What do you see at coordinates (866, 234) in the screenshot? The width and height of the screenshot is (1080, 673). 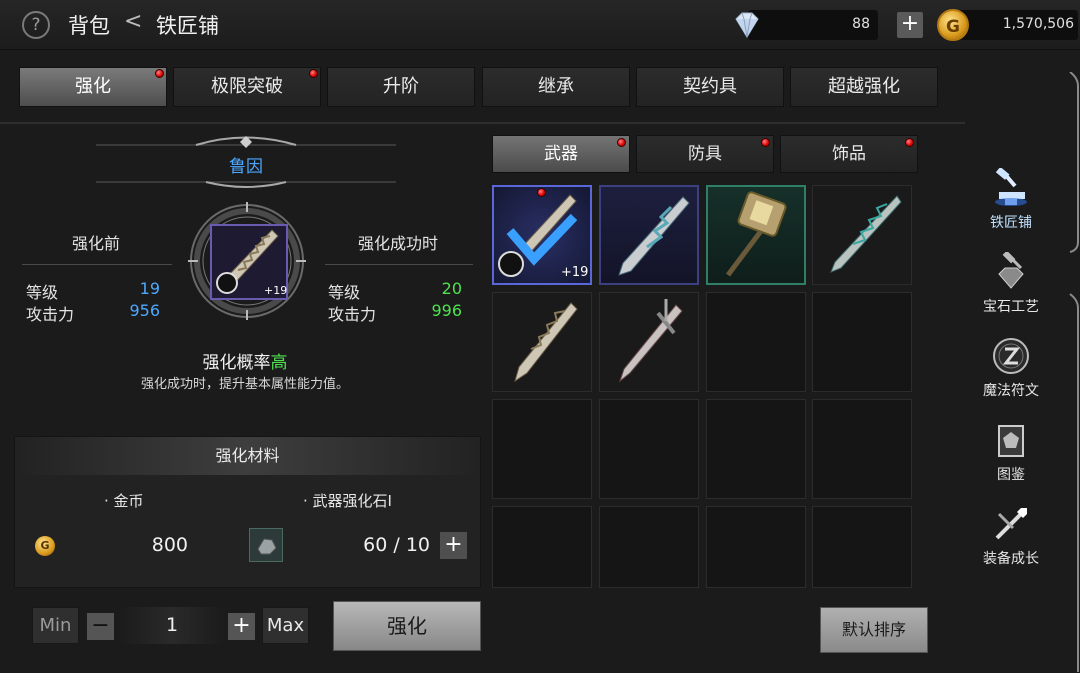 I see `jagged-sword-icon` at bounding box center [866, 234].